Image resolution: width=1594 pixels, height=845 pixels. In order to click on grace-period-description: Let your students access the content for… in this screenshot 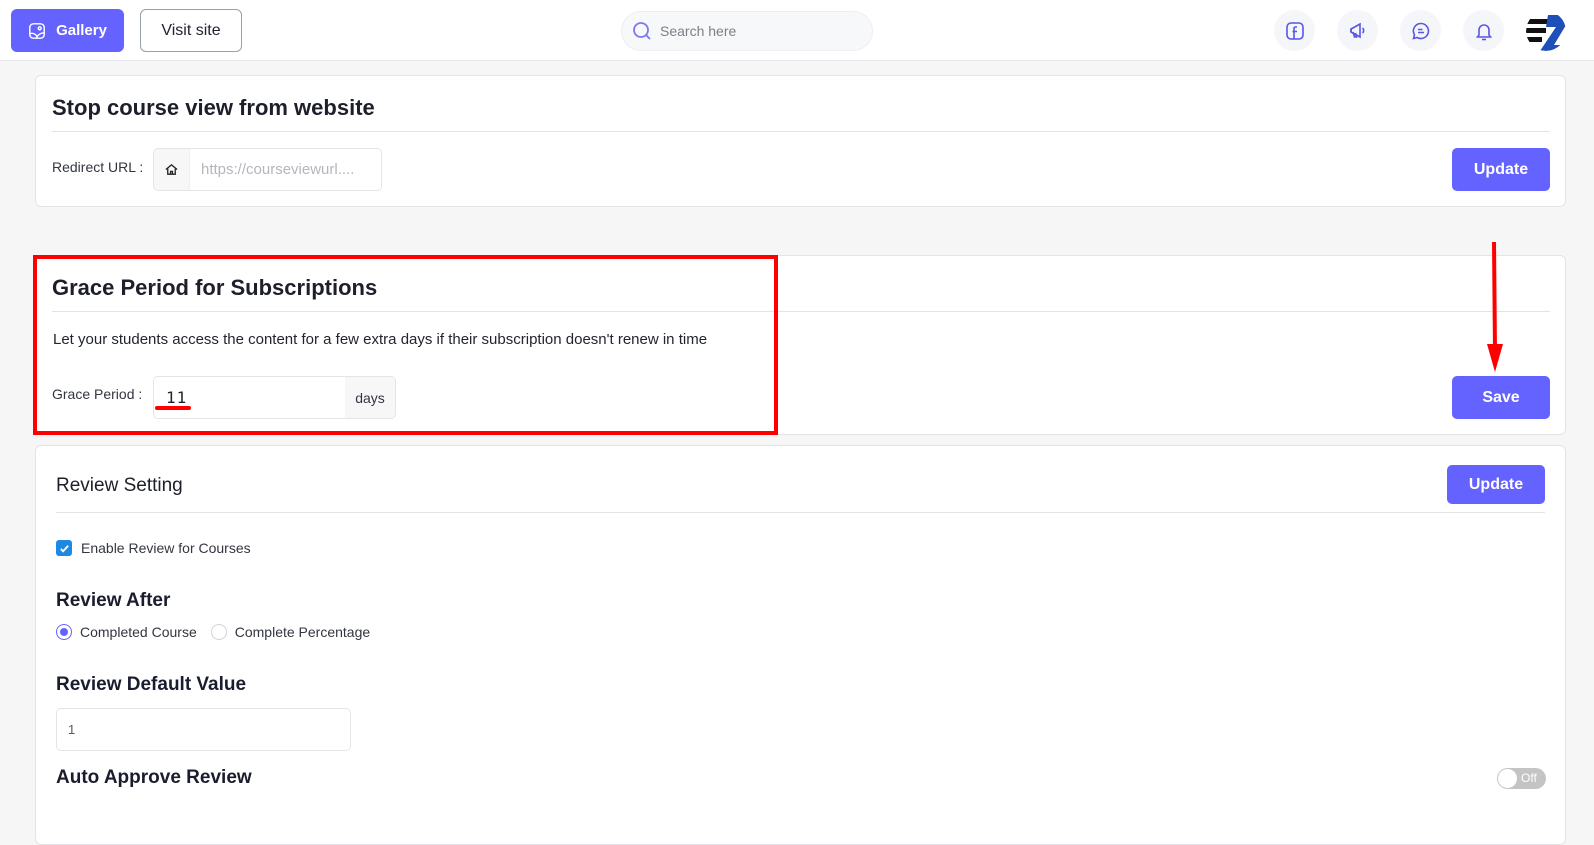, I will do `click(380, 339)`.